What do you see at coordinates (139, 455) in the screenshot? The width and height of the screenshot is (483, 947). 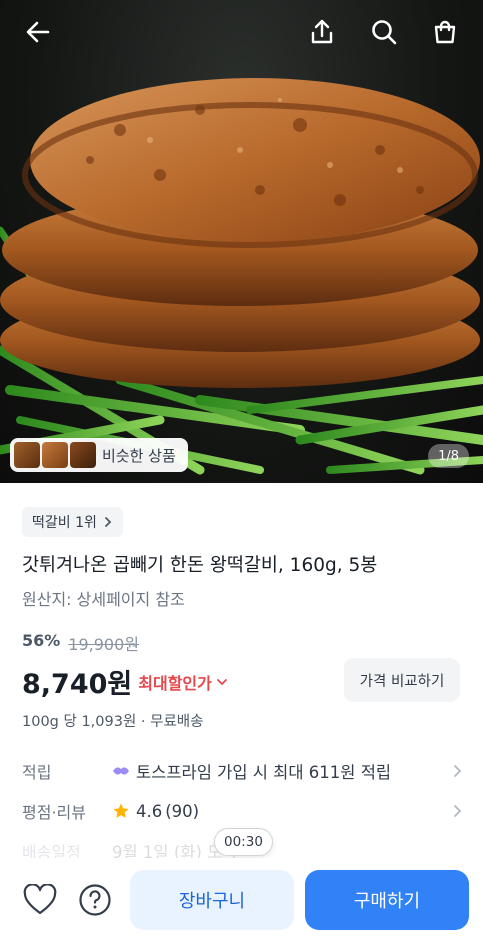 I see `similar-label: 비슷한 상품` at bounding box center [139, 455].